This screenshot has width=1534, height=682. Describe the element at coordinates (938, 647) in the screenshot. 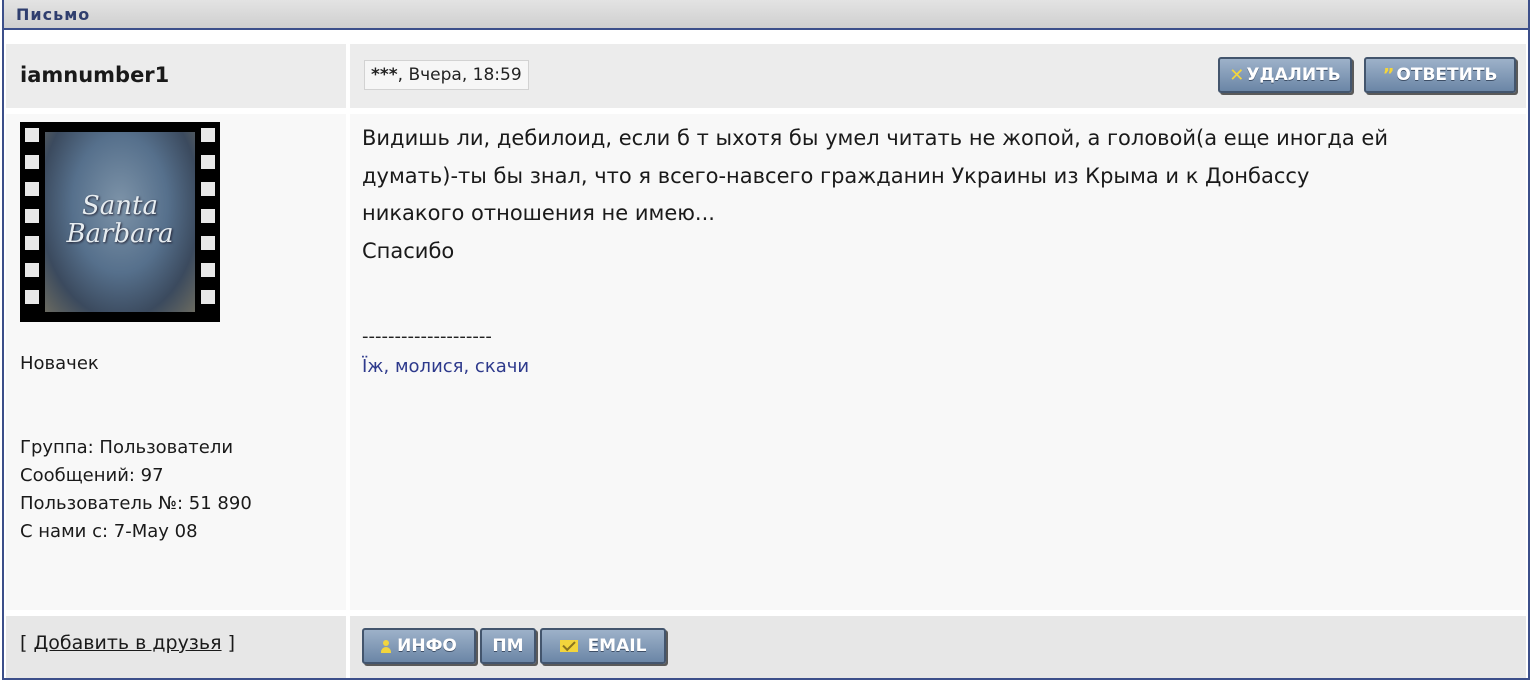

I see `post-footer-cell: ИНФО ПМ EMAIL` at that location.